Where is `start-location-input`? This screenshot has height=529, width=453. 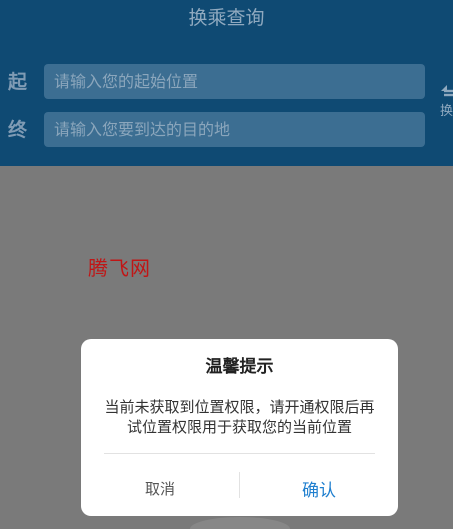 start-location-input is located at coordinates (234, 81).